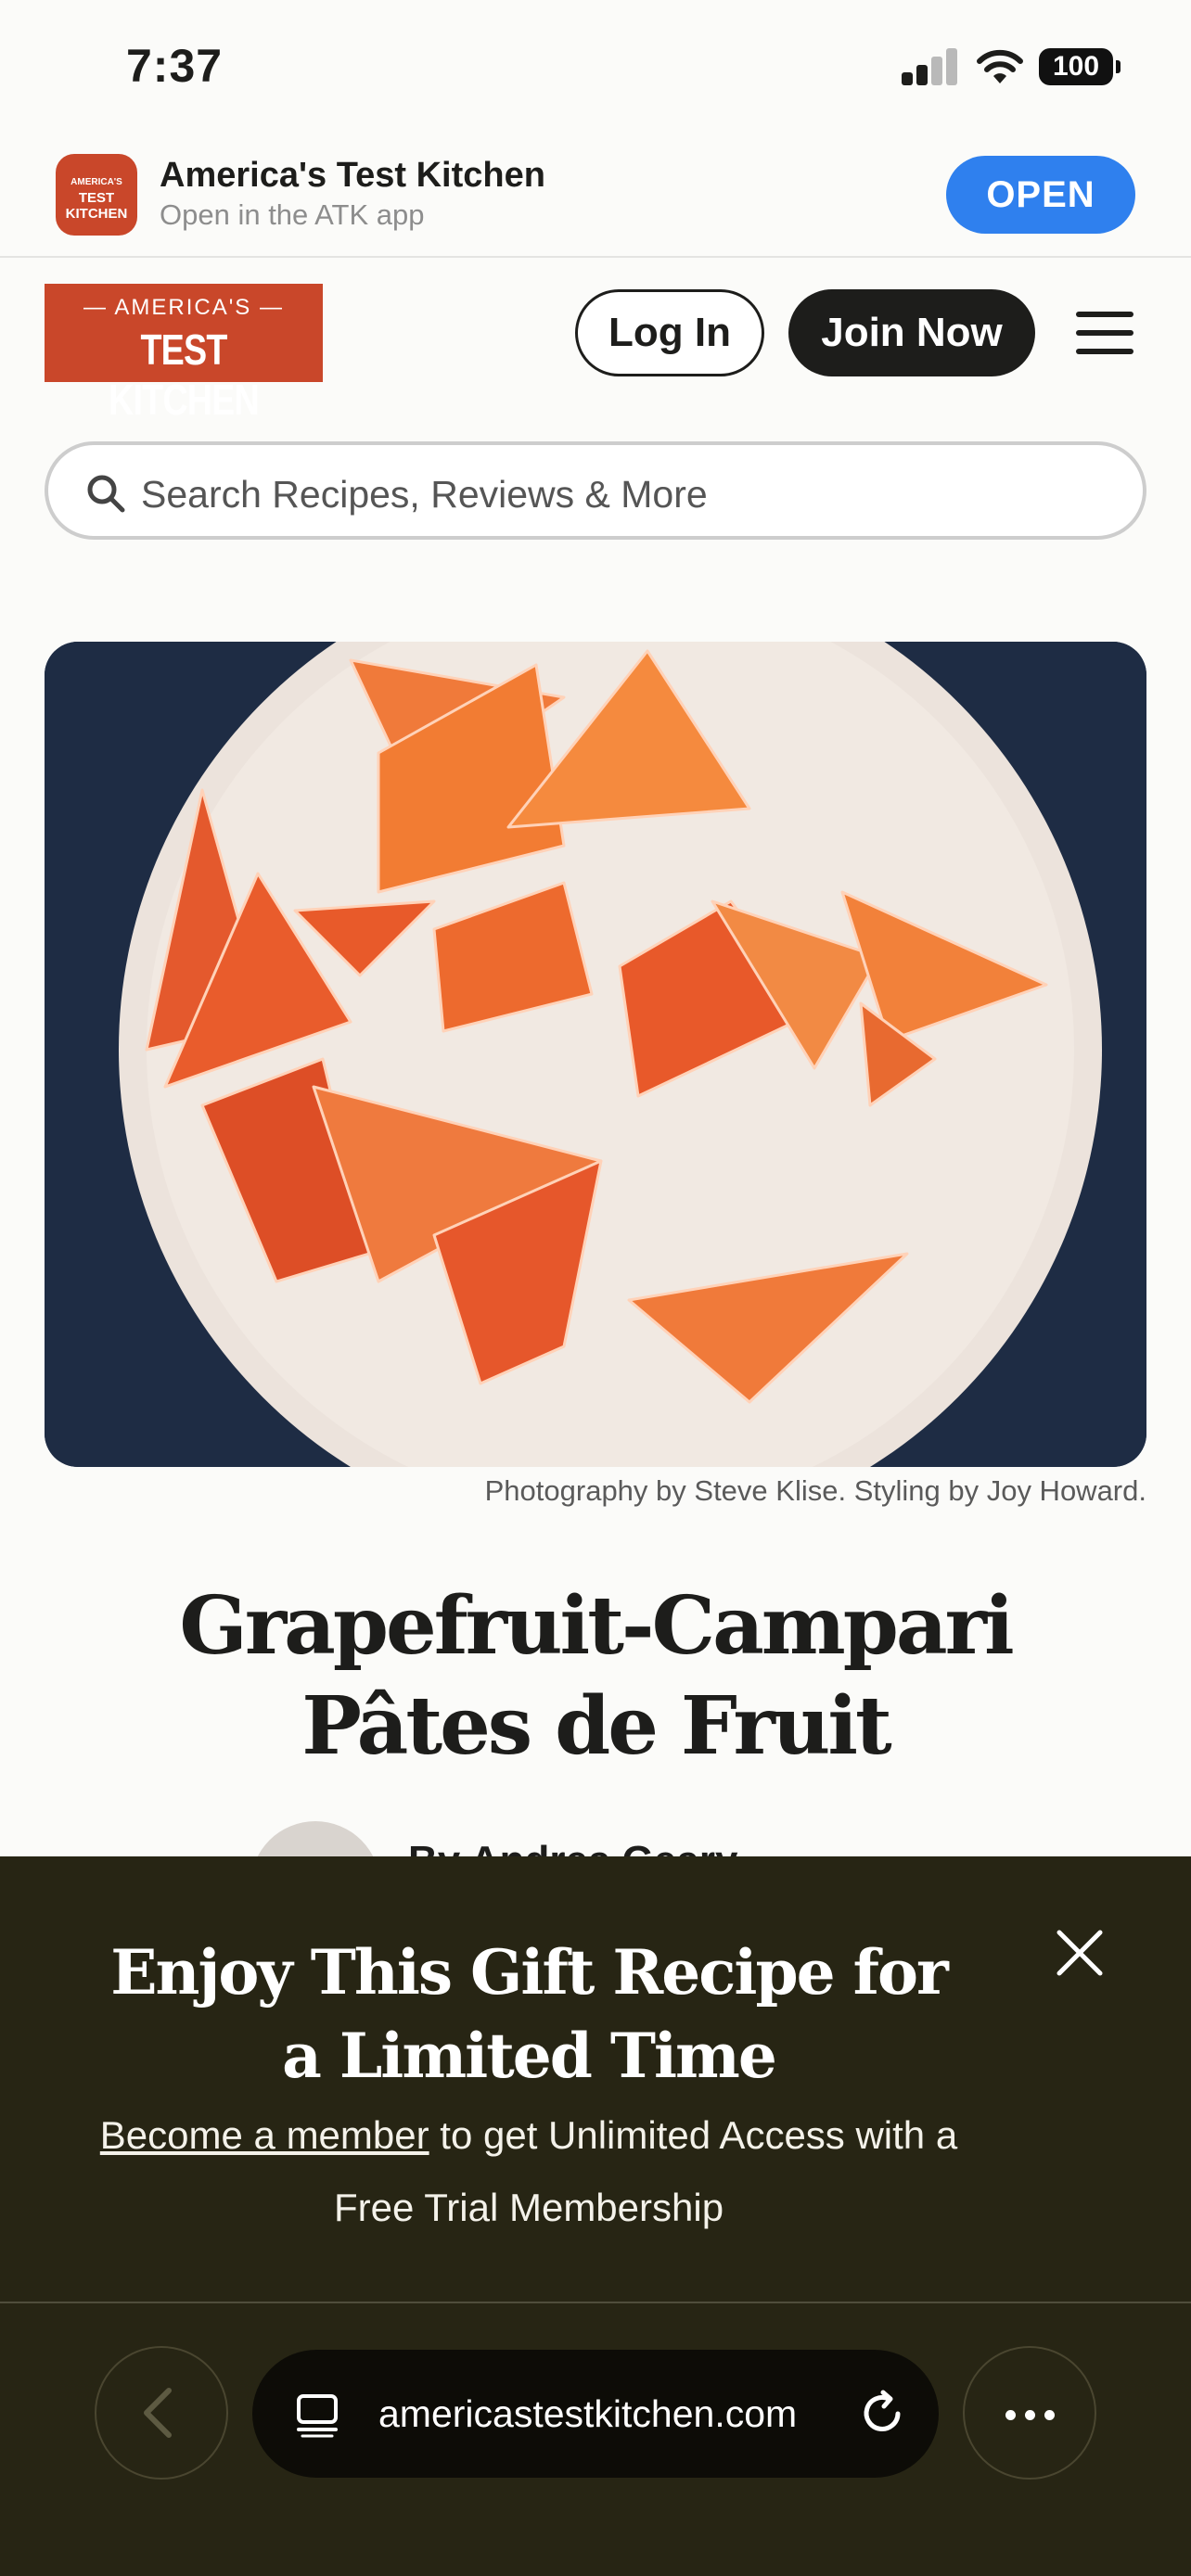 Image resolution: width=1191 pixels, height=2576 pixels. What do you see at coordinates (1104, 333) in the screenshot?
I see `menu-icon` at bounding box center [1104, 333].